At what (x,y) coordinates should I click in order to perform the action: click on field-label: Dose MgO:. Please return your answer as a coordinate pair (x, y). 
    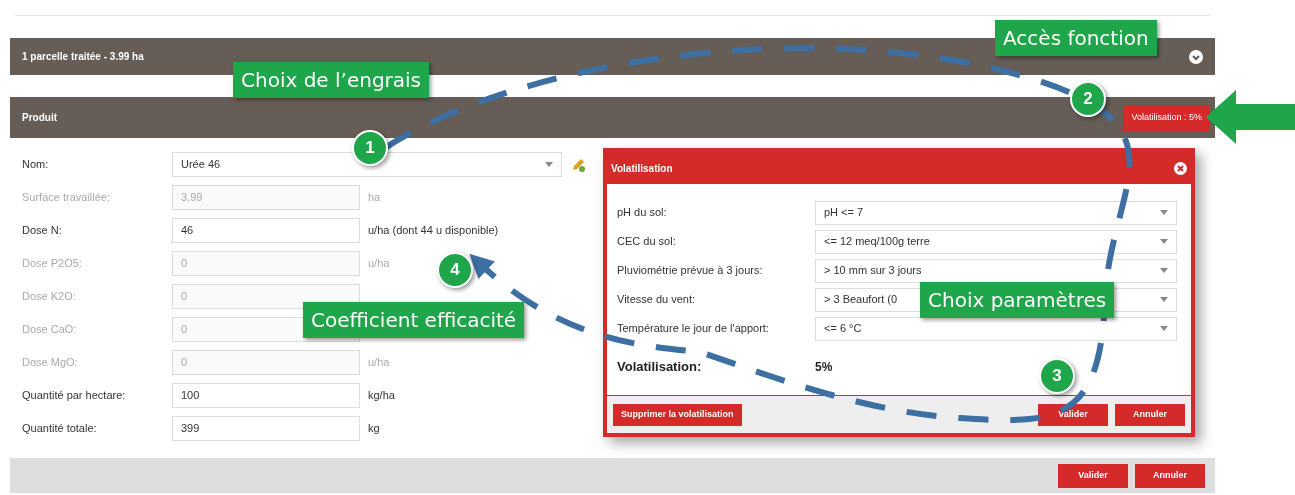
    Looking at the image, I should click on (50, 363).